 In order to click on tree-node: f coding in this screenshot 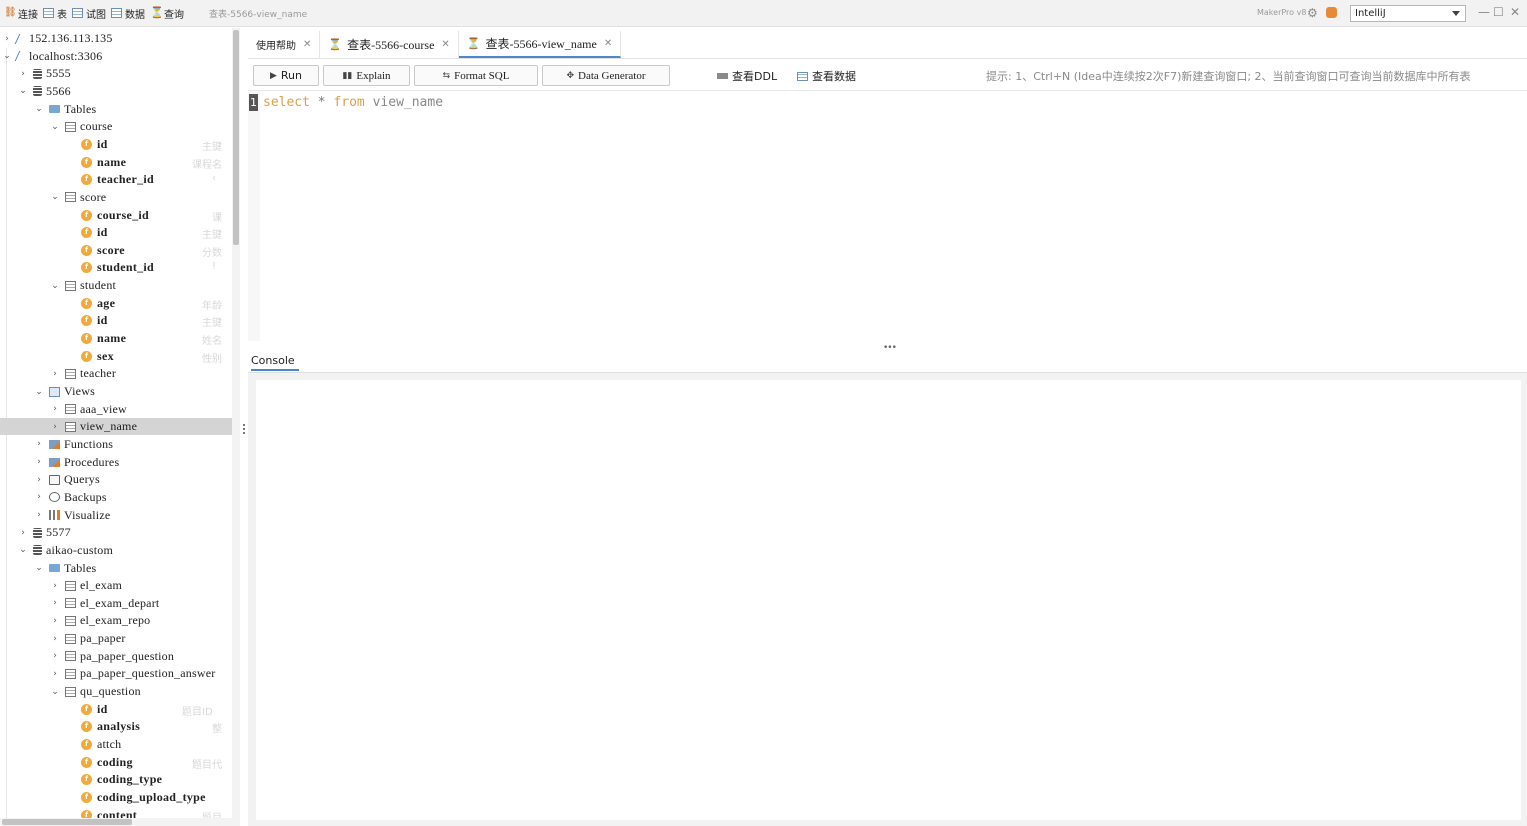, I will do `click(99, 762)`.